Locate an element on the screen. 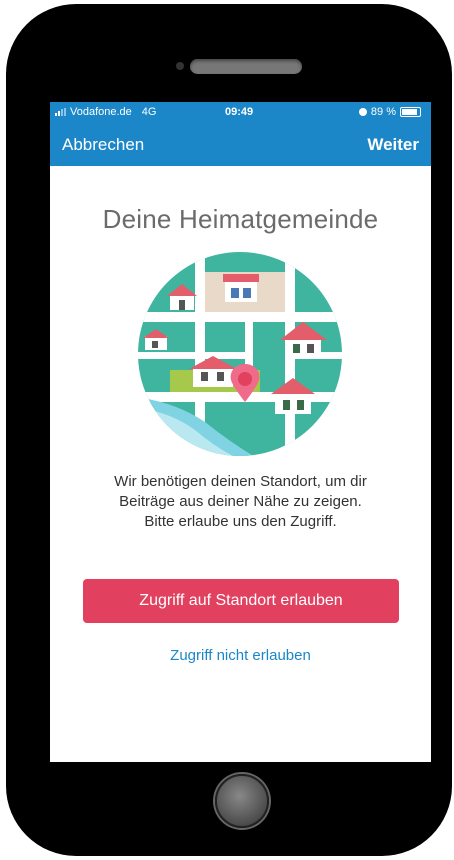  deny-location-link: Zugriff nicht erlauben is located at coordinates (240, 655).